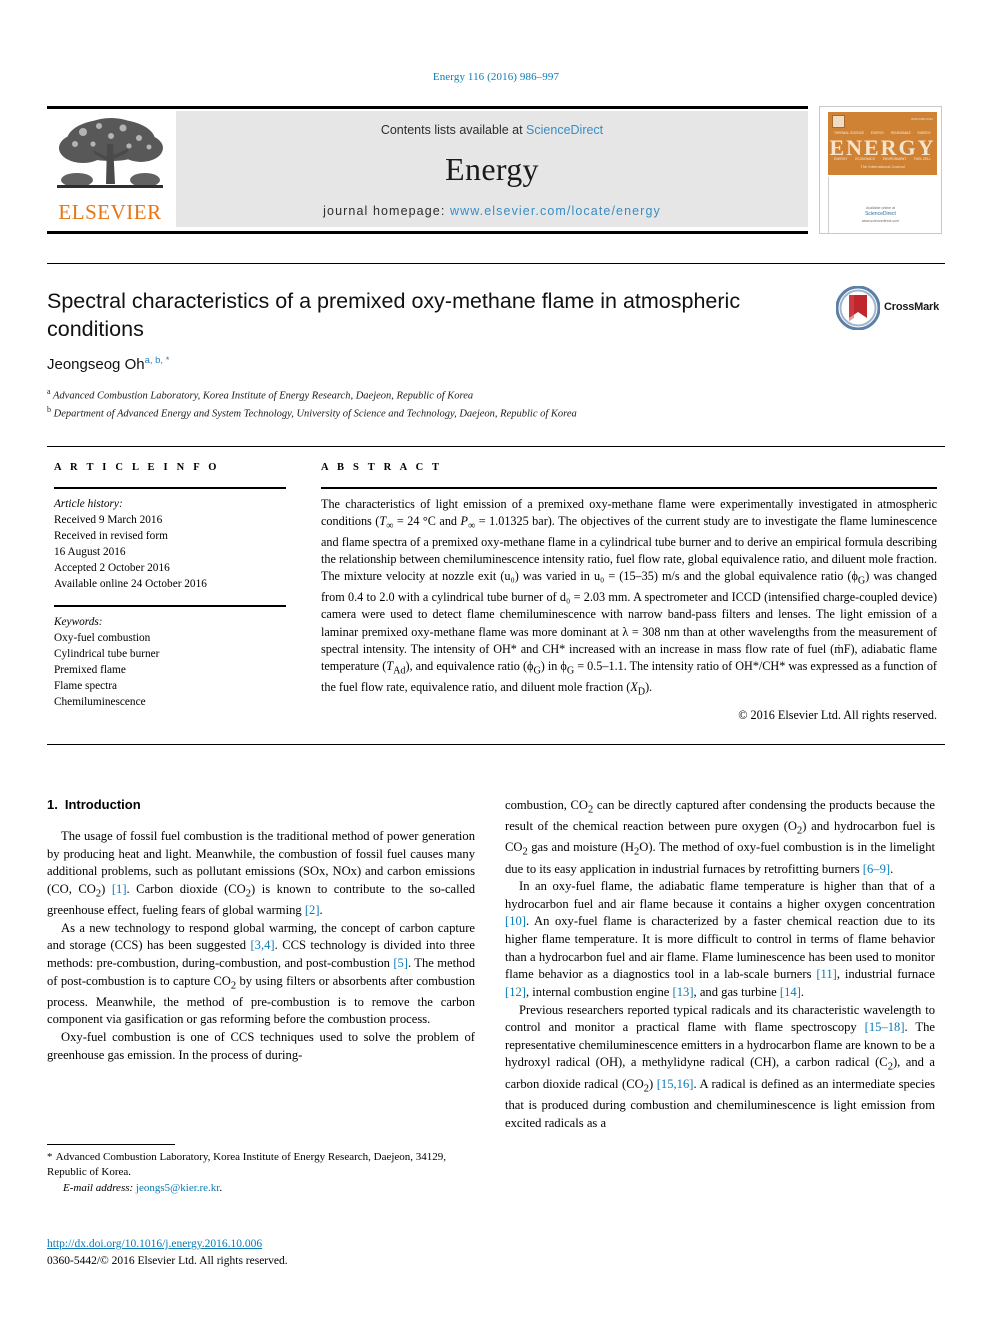 This screenshot has height=1323, width=992. What do you see at coordinates (107, 654) in the screenshot?
I see `keyword-1: Cylindrical tube burner` at bounding box center [107, 654].